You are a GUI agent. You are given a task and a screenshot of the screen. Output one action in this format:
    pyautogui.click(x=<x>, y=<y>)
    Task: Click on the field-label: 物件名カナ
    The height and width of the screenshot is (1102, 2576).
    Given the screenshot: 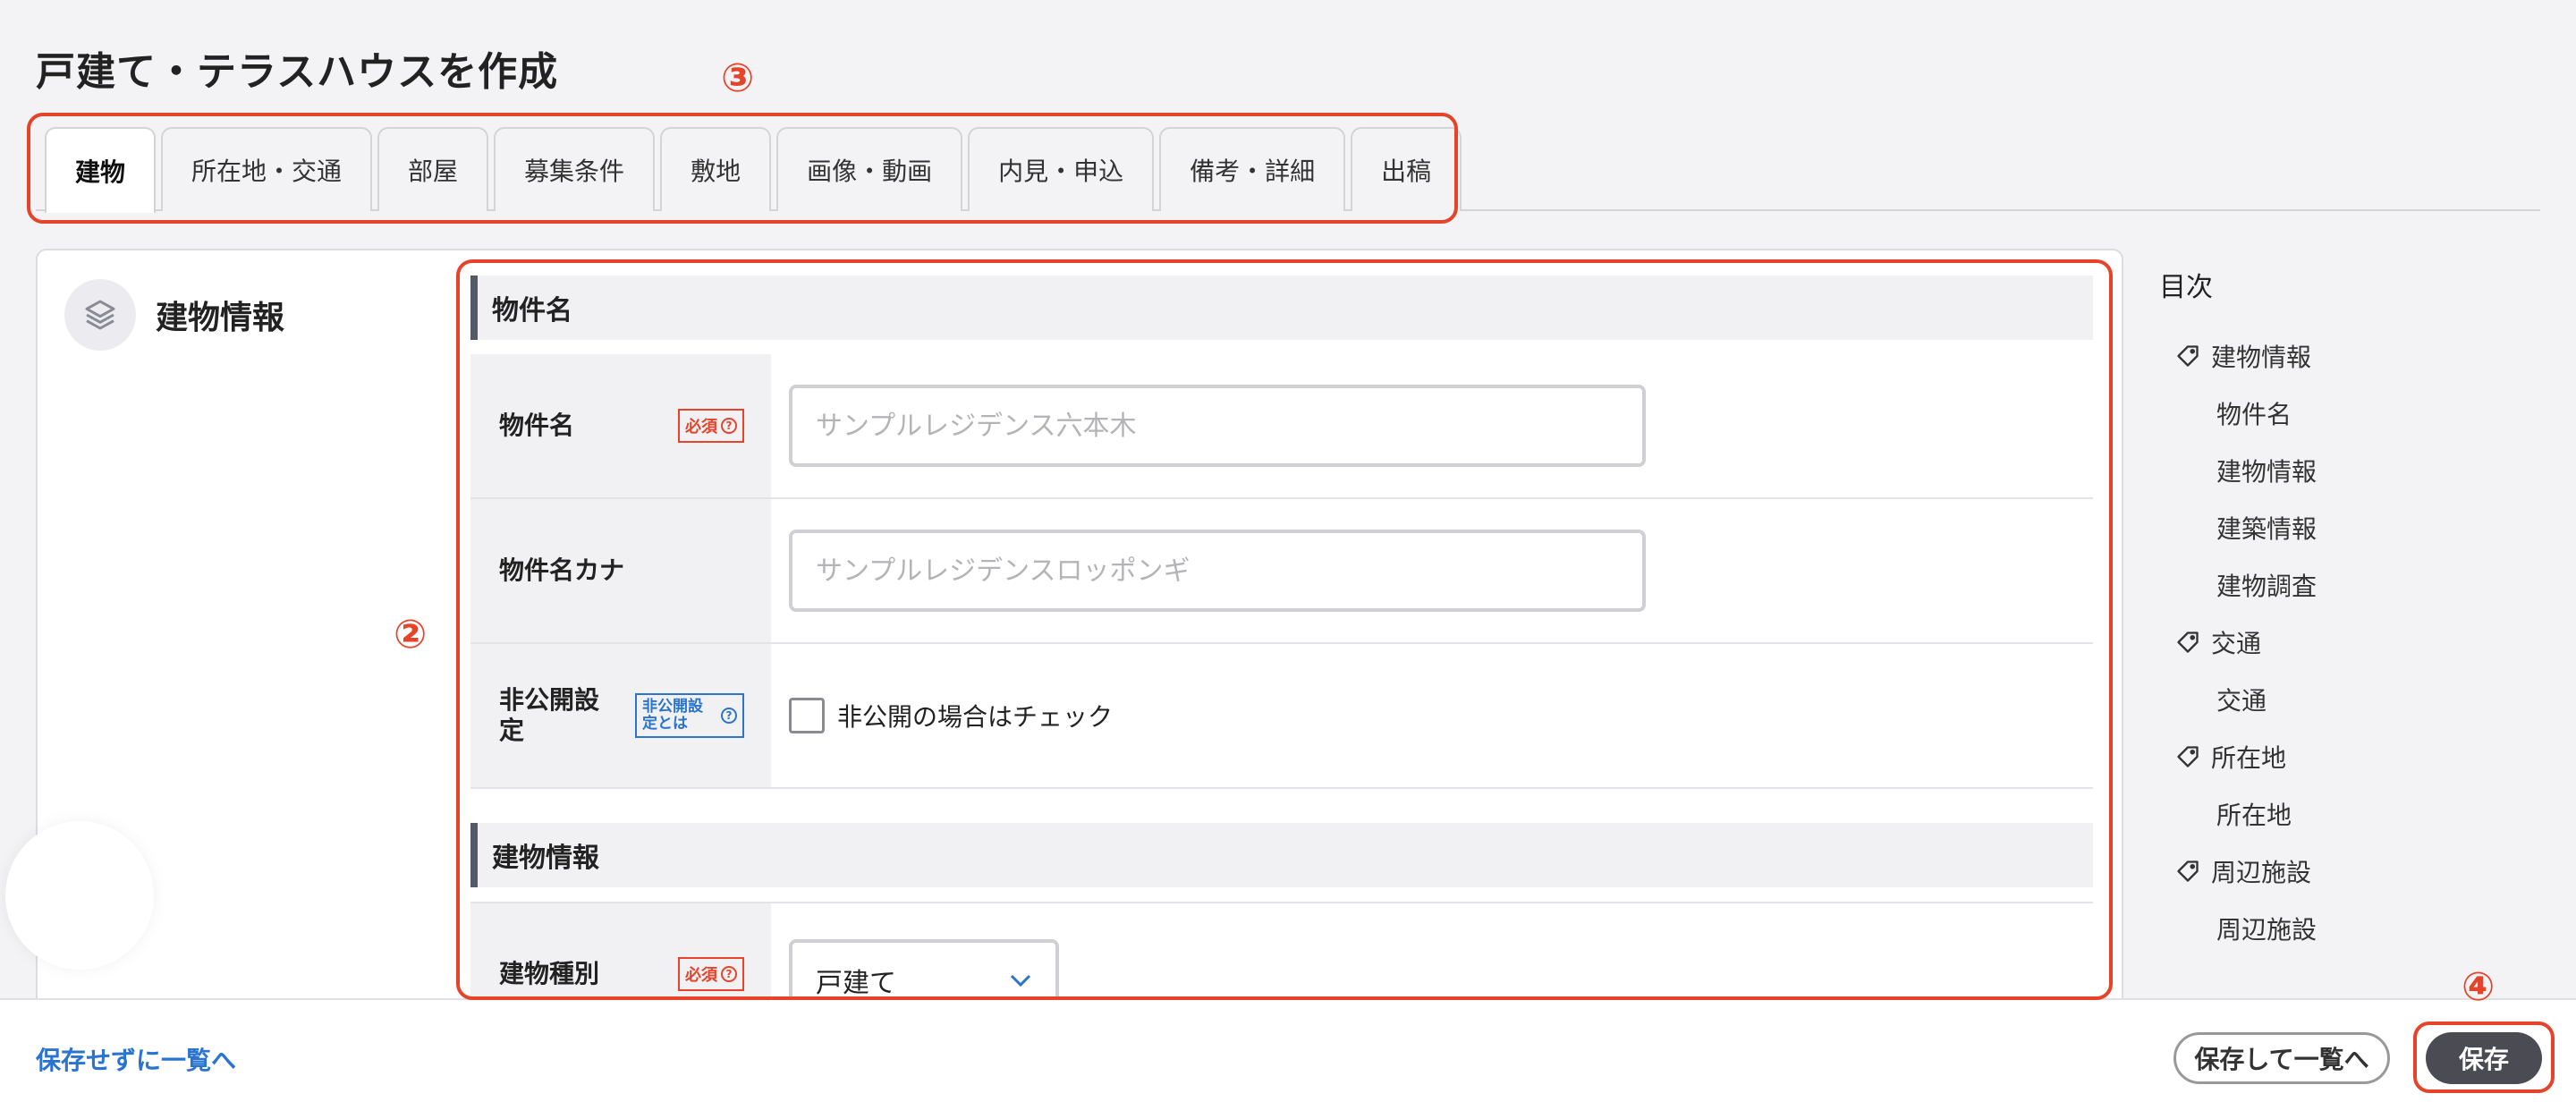 What is the action you would take?
    pyautogui.click(x=562, y=570)
    